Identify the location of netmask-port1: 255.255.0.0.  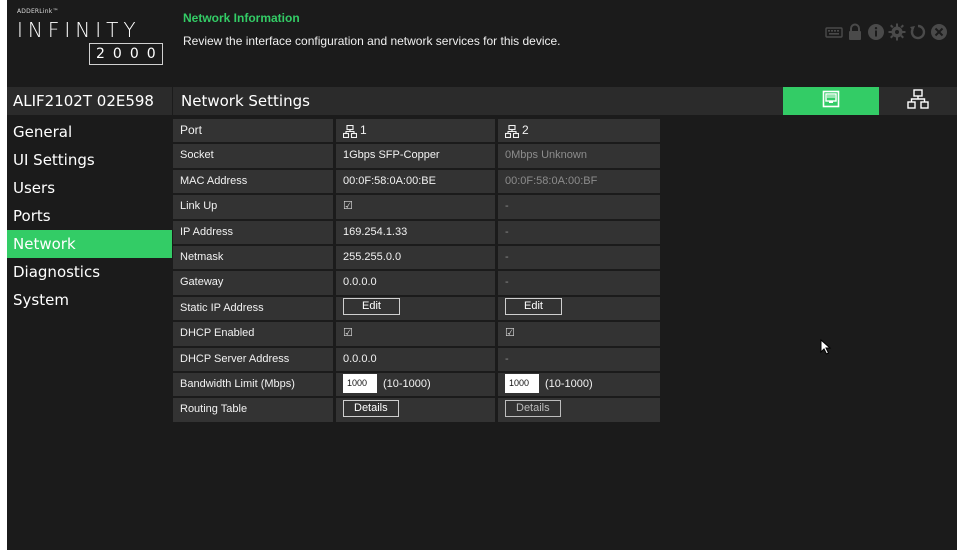
(415, 257).